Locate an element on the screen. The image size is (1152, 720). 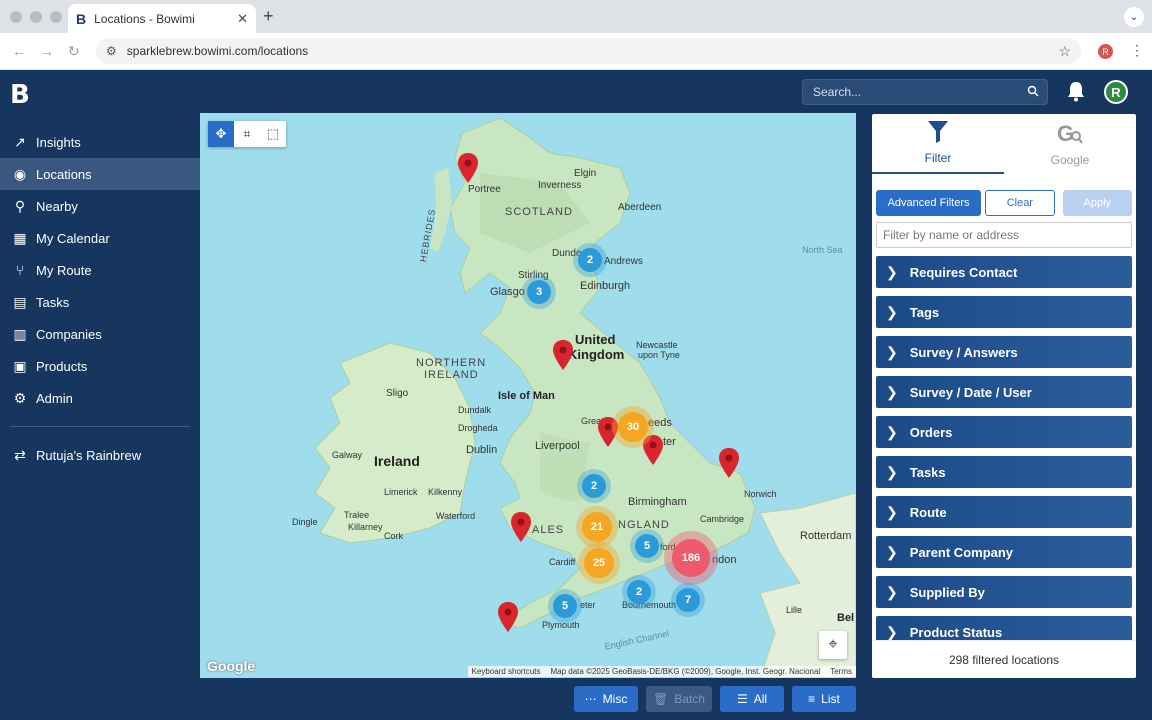
accordion-survey-date-user: ❯ Survey / Date / User is located at coordinates (1004, 392).